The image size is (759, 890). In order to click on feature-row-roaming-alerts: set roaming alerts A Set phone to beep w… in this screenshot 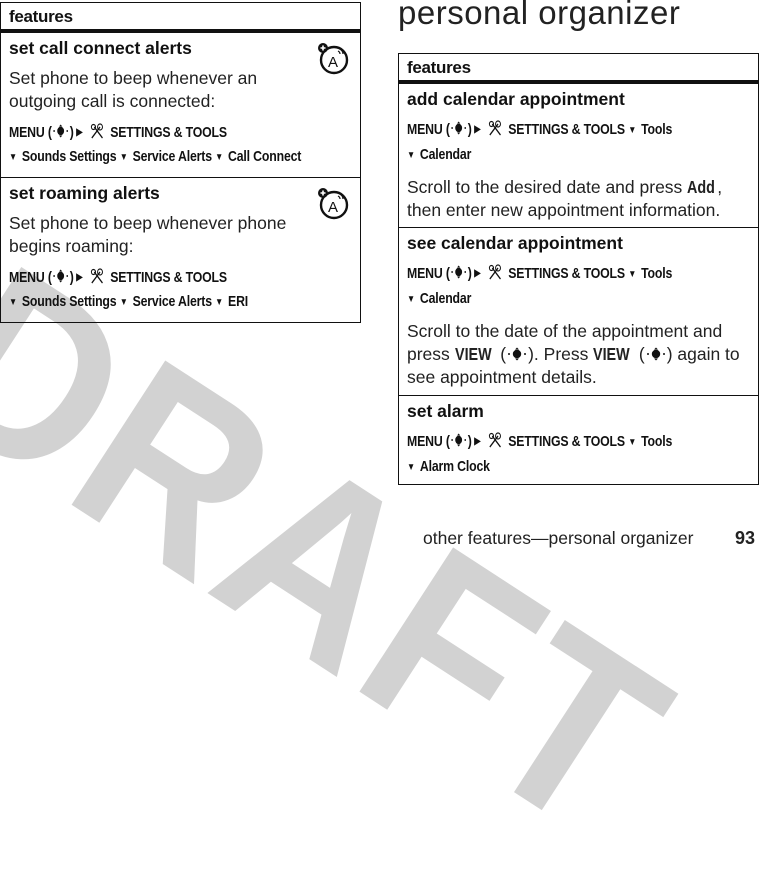, I will do `click(180, 250)`.